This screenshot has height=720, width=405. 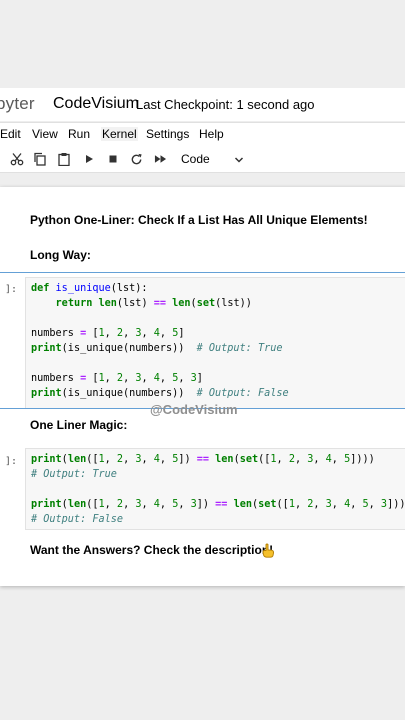 What do you see at coordinates (64, 159) in the screenshot?
I see `paste-icon` at bounding box center [64, 159].